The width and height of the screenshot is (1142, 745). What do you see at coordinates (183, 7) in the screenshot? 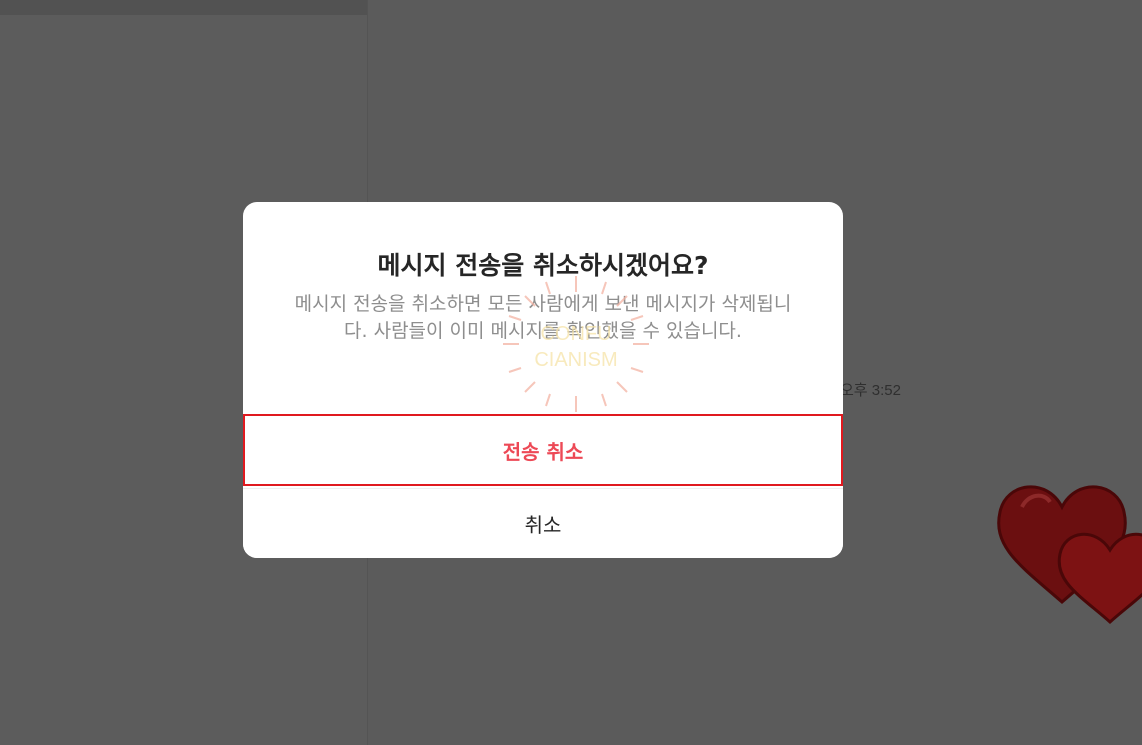
I see `left-panel-header` at bounding box center [183, 7].